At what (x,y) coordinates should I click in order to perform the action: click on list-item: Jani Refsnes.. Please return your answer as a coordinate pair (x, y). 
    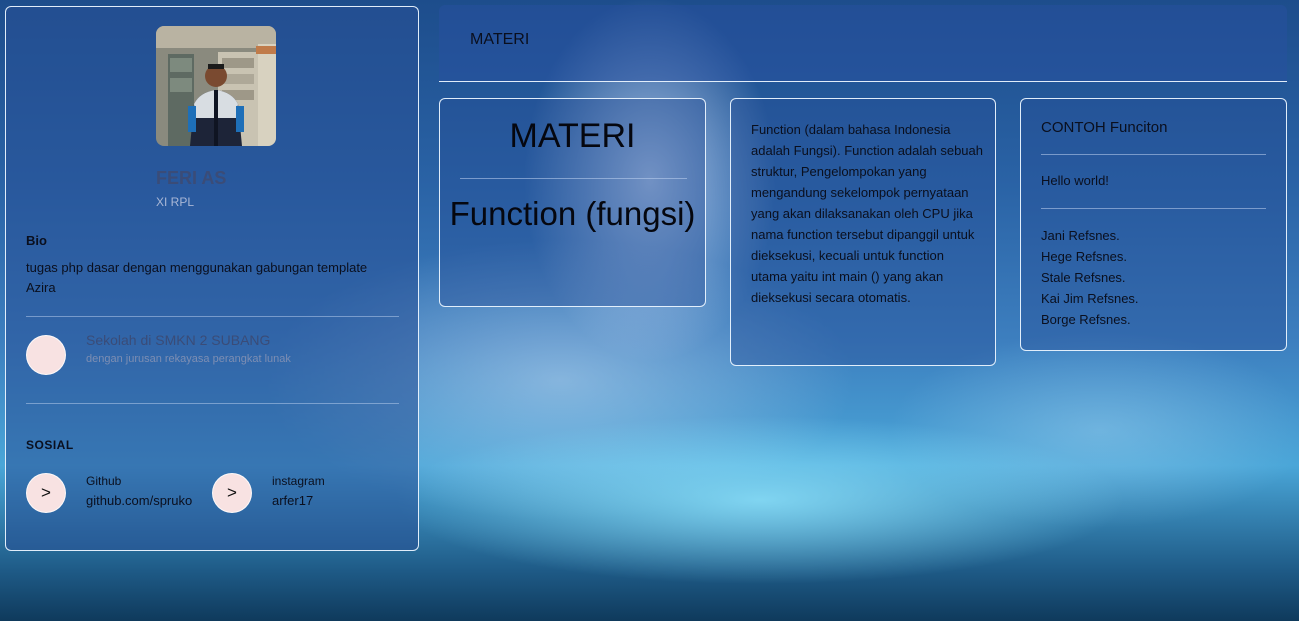
    Looking at the image, I should click on (1080, 235).